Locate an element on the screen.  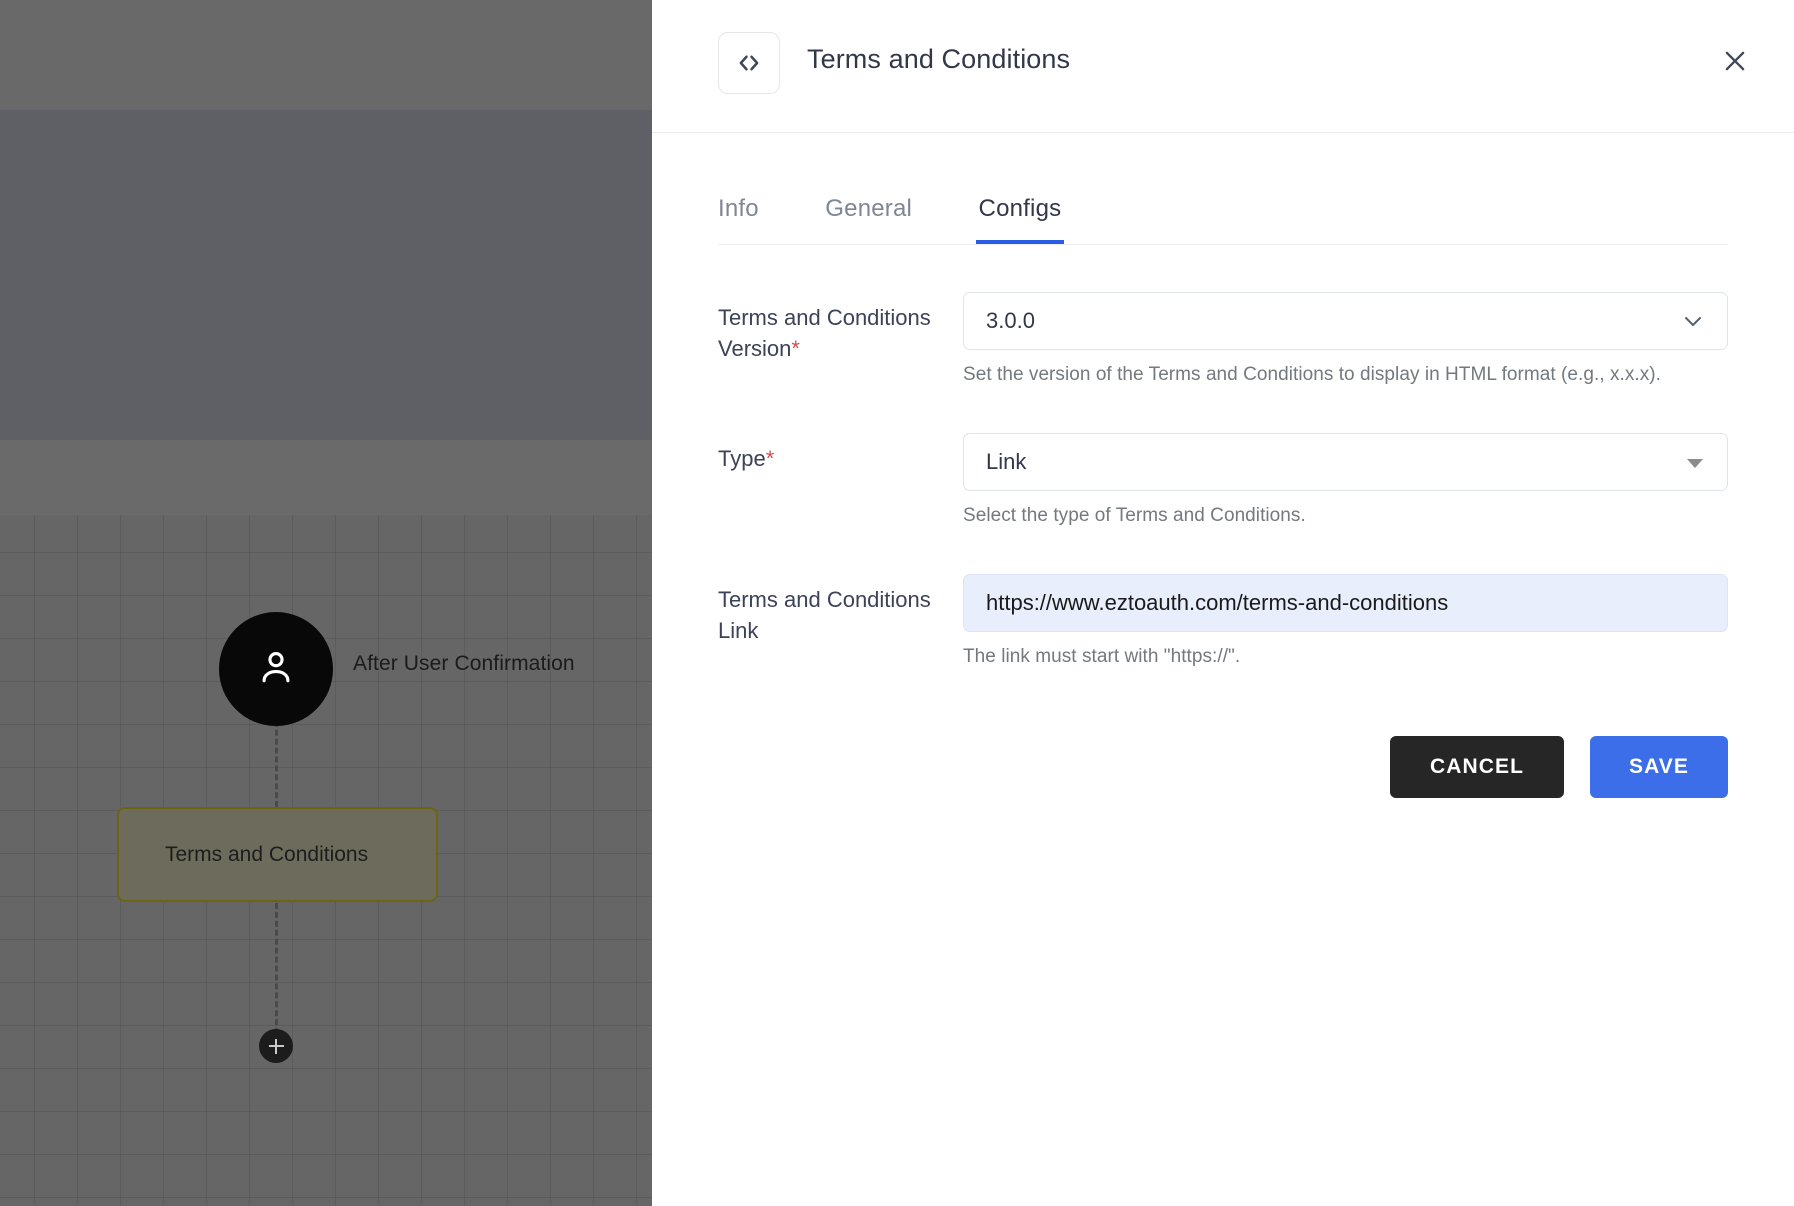
tab-info: Info is located at coordinates (738, 219).